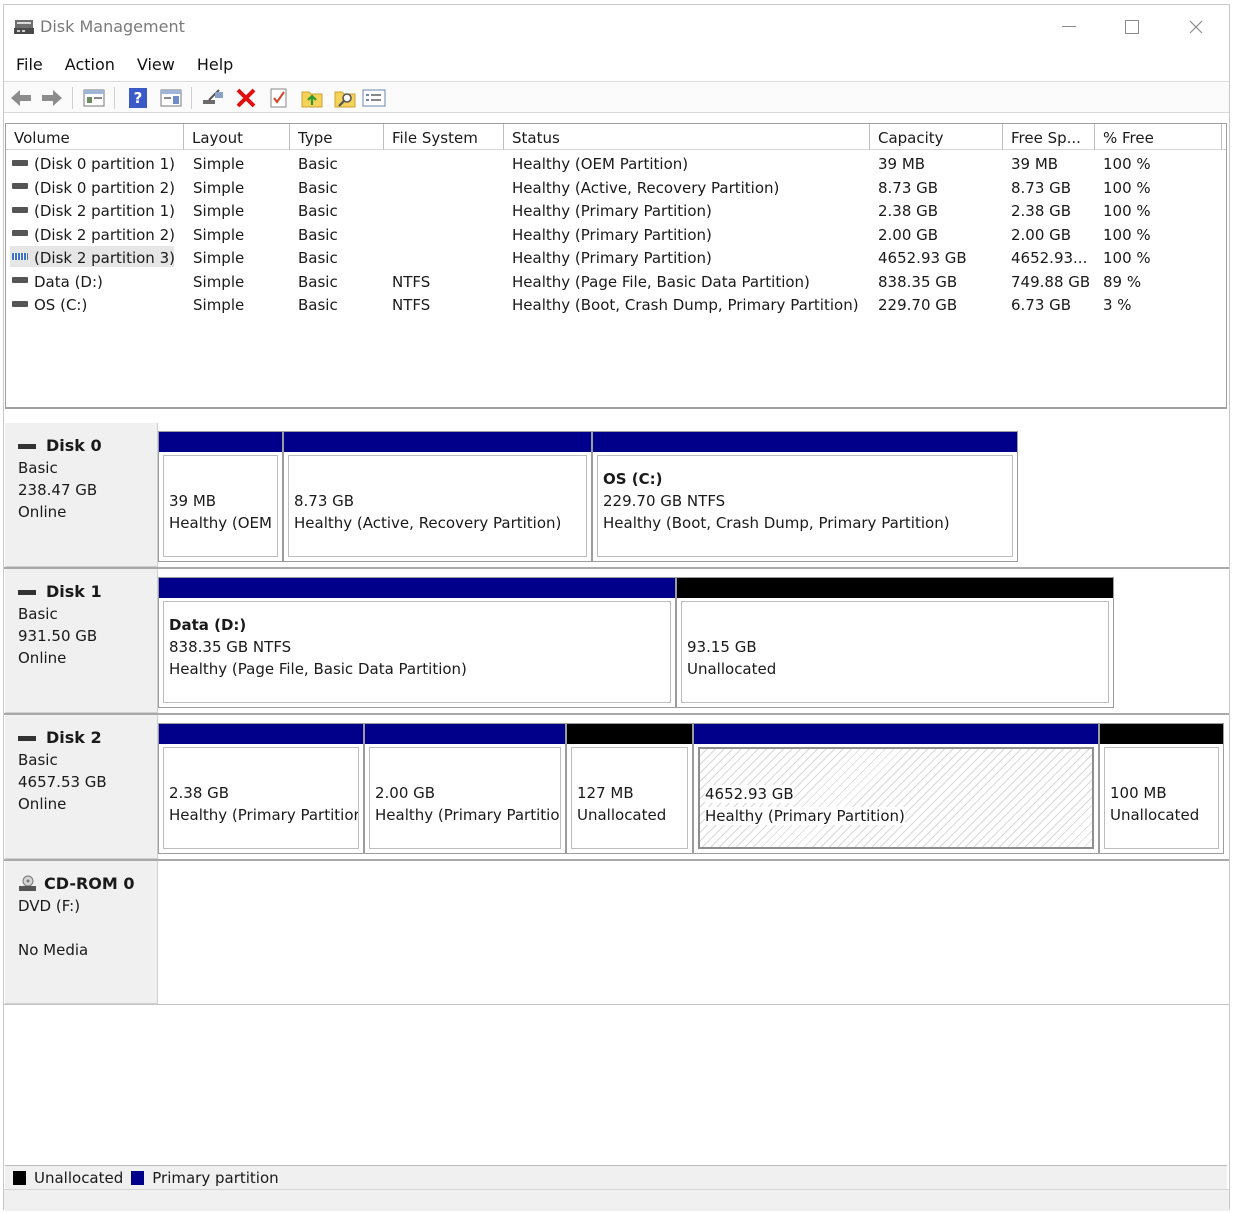 Image resolution: width=1234 pixels, height=1213 pixels. Describe the element at coordinates (81, 641) in the screenshot. I see `disk-label-1: Disk 1 Basic 931.50 GB Online` at that location.